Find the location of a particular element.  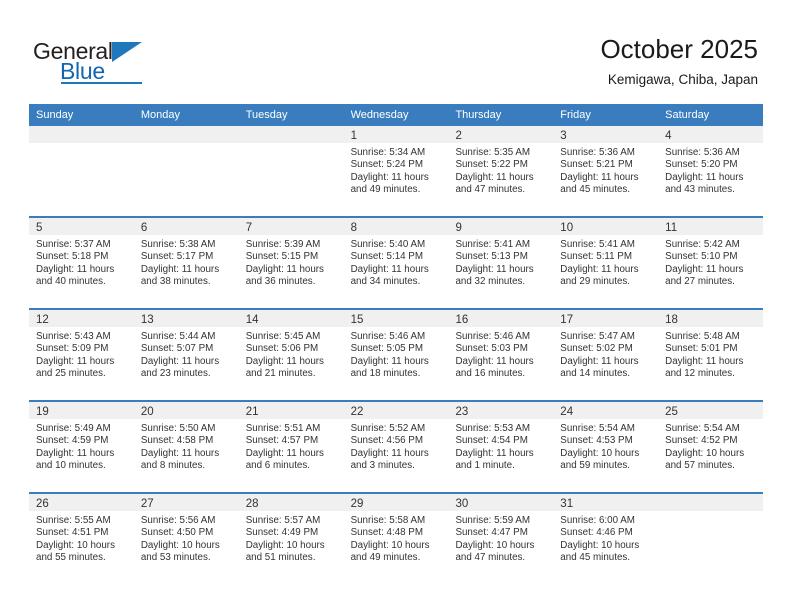

sunset-text: Sunset: 5:22 PM is located at coordinates (491, 165).